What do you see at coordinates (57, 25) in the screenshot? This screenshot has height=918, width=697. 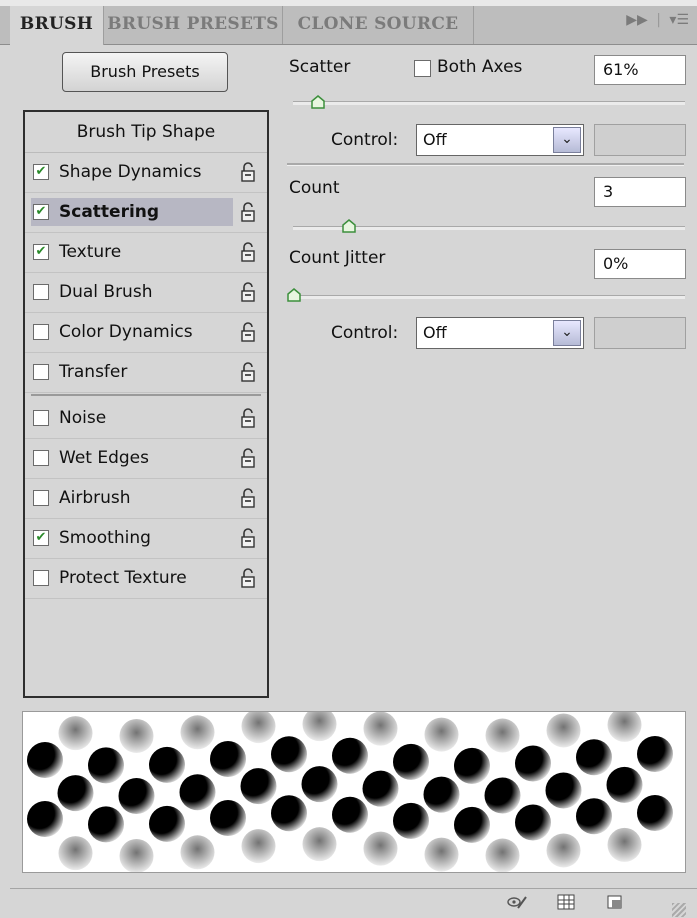 I see `tab-brush: BRUSH` at bounding box center [57, 25].